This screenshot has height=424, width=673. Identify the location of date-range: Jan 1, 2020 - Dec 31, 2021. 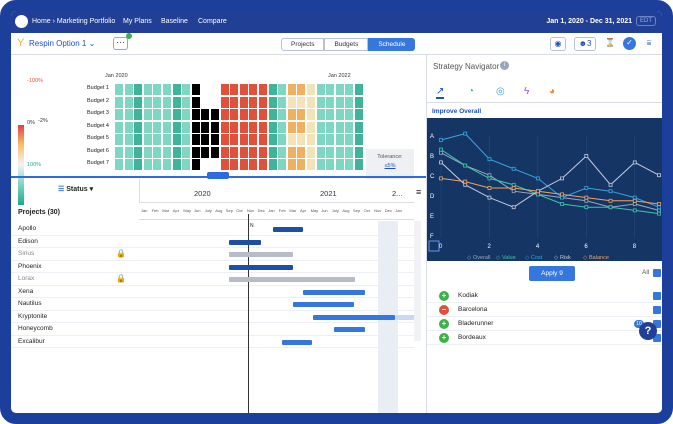
(589, 21).